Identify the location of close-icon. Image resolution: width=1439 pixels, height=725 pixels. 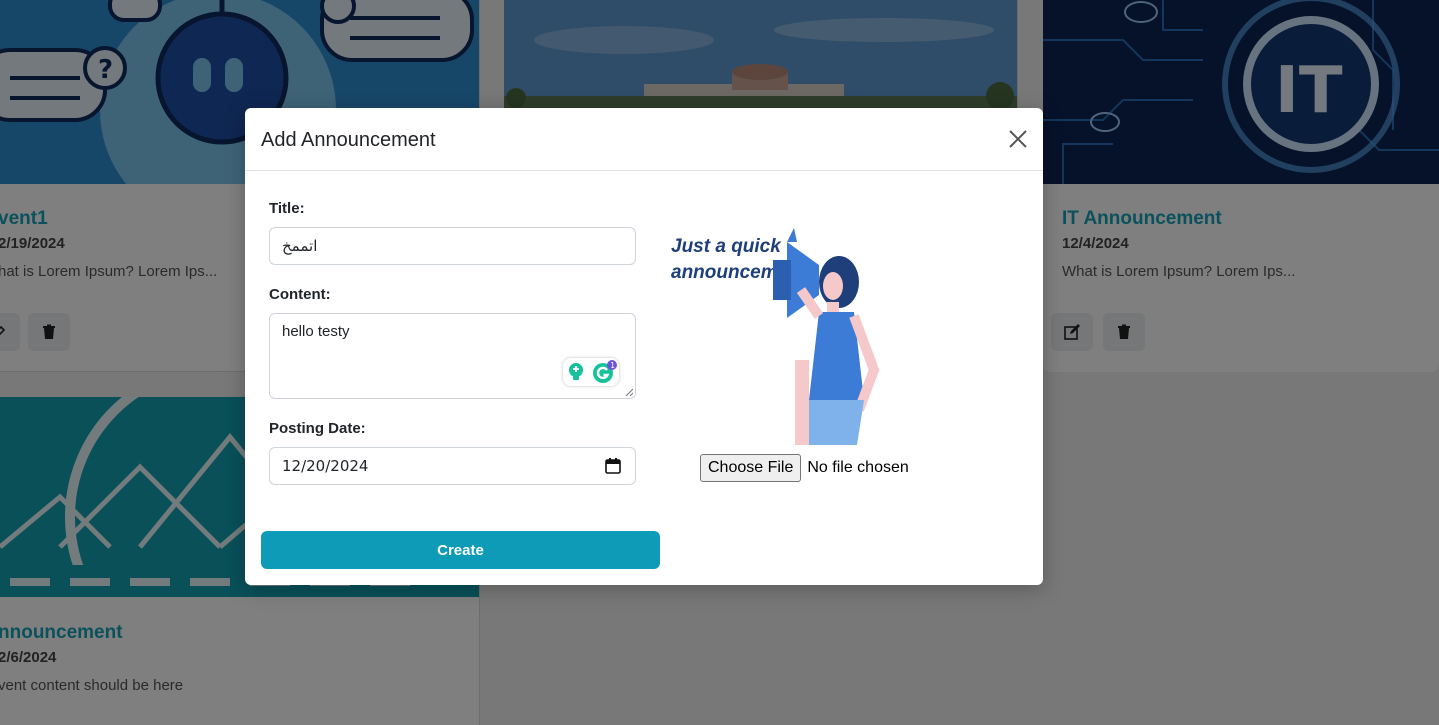
(1018, 139).